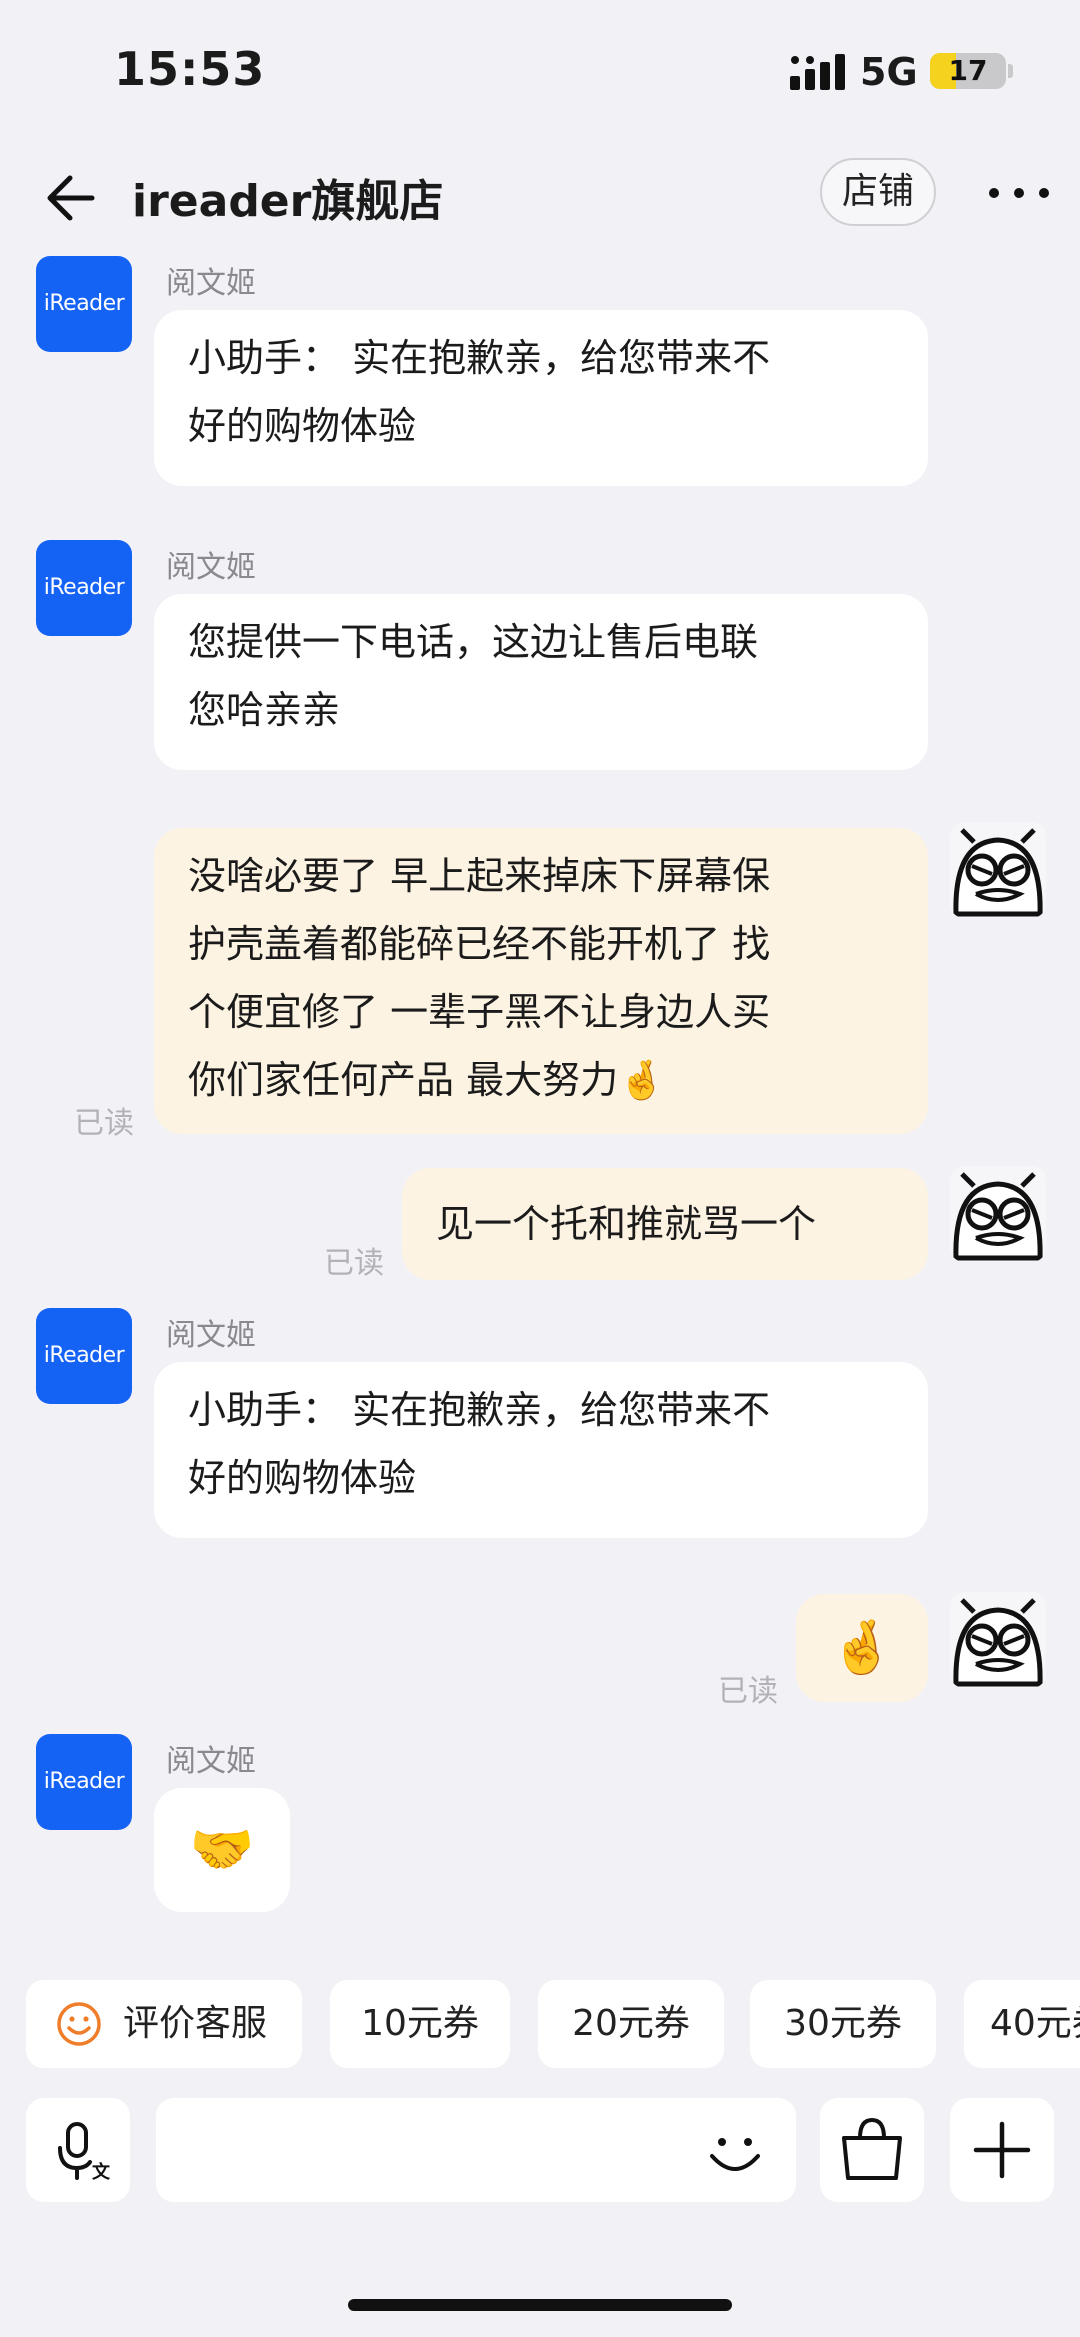  I want to click on coupon-chip: 20元券, so click(631, 2024).